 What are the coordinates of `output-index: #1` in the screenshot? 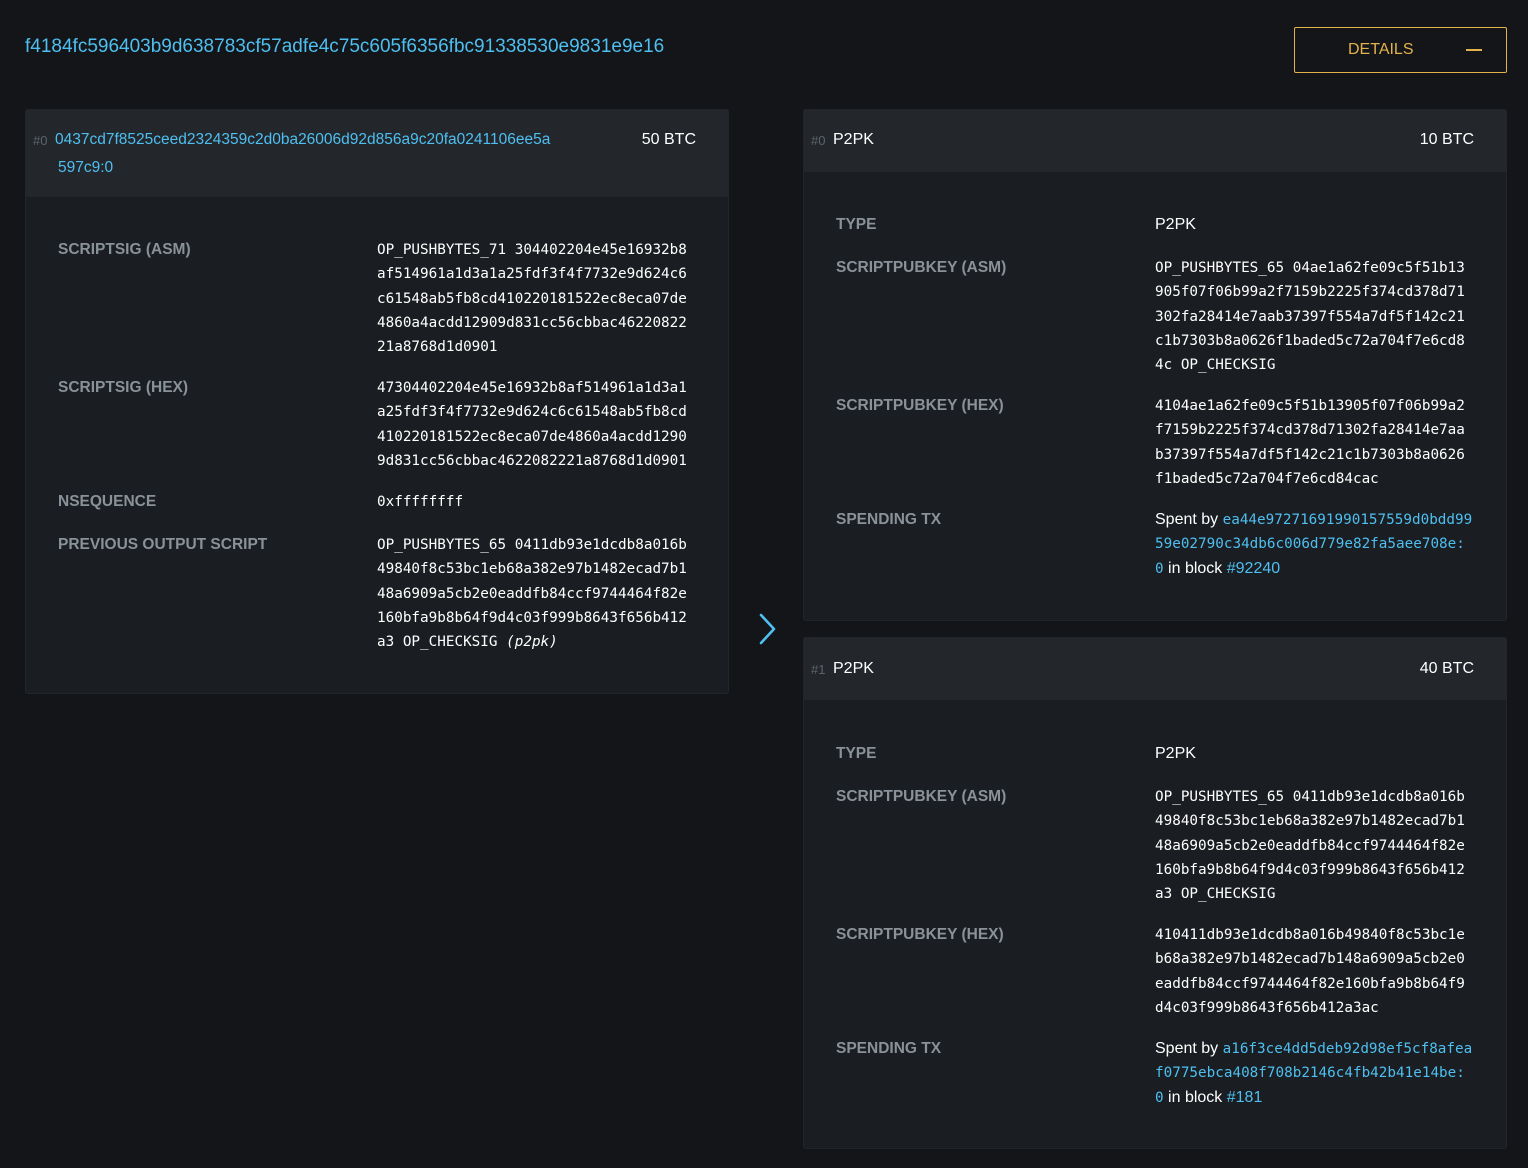 It's located at (818, 669).